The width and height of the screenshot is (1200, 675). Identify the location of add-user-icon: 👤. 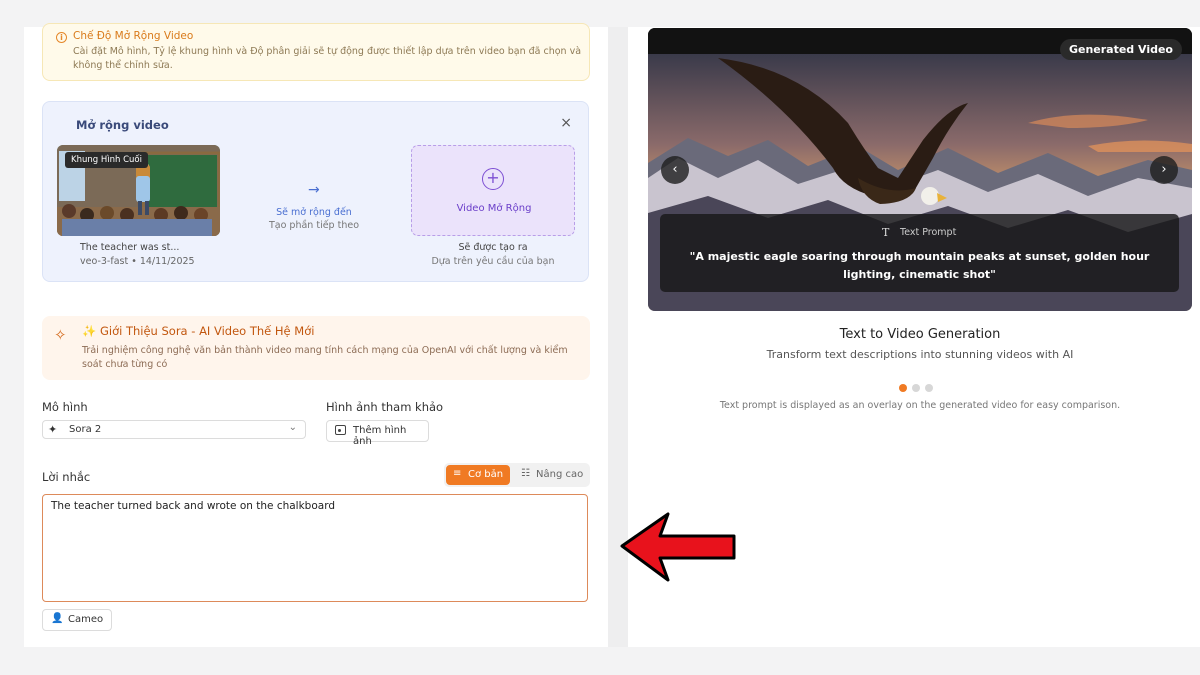
(57, 618).